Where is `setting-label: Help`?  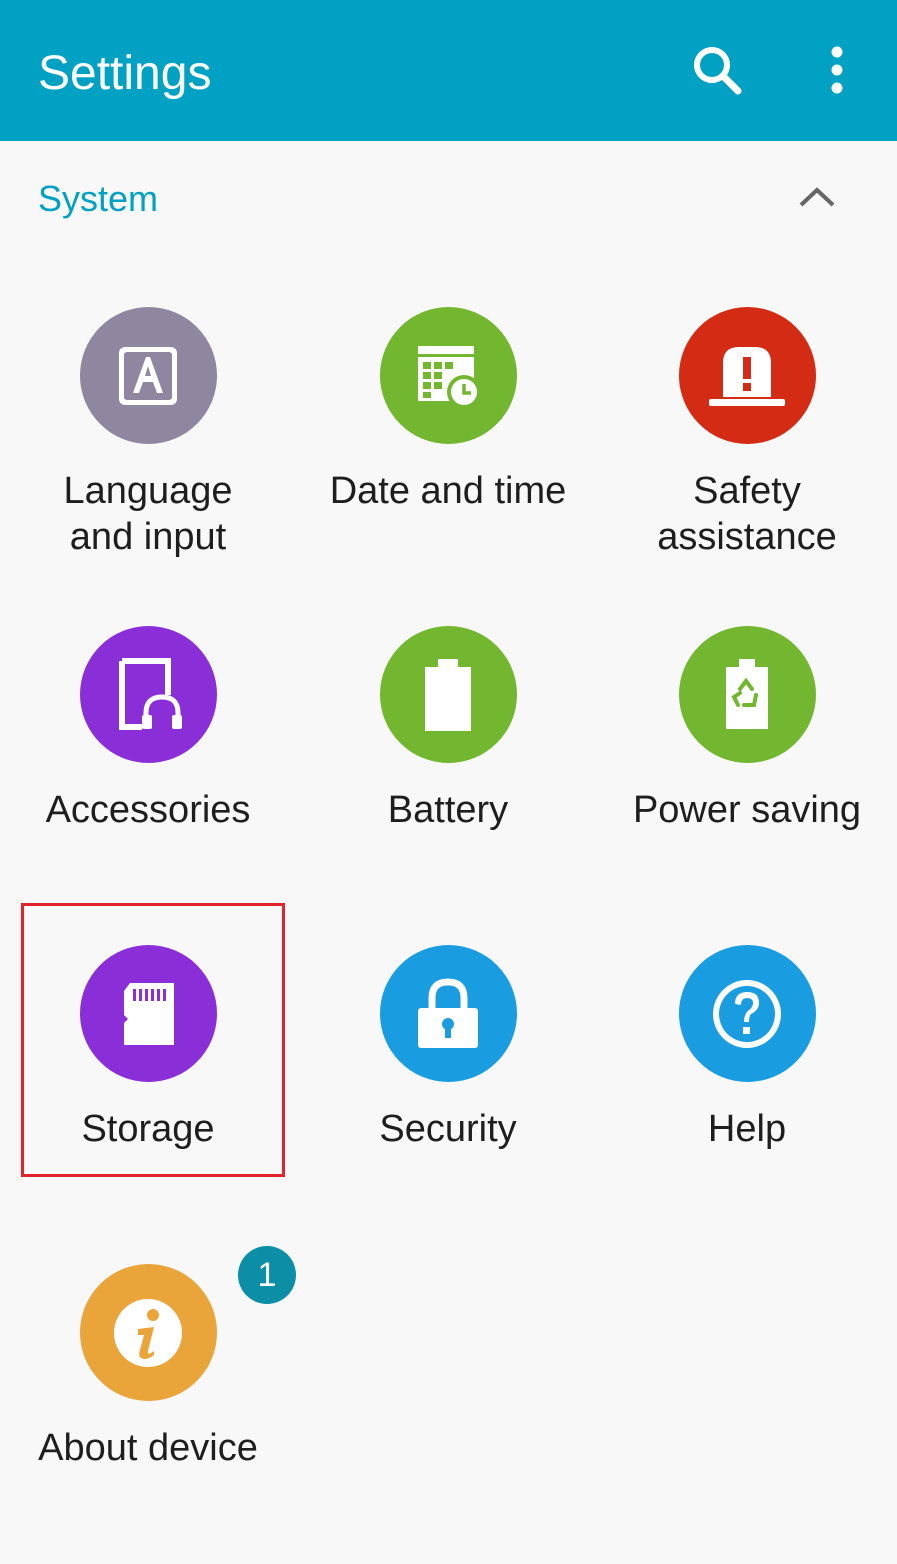
setting-label: Help is located at coordinates (747, 1129).